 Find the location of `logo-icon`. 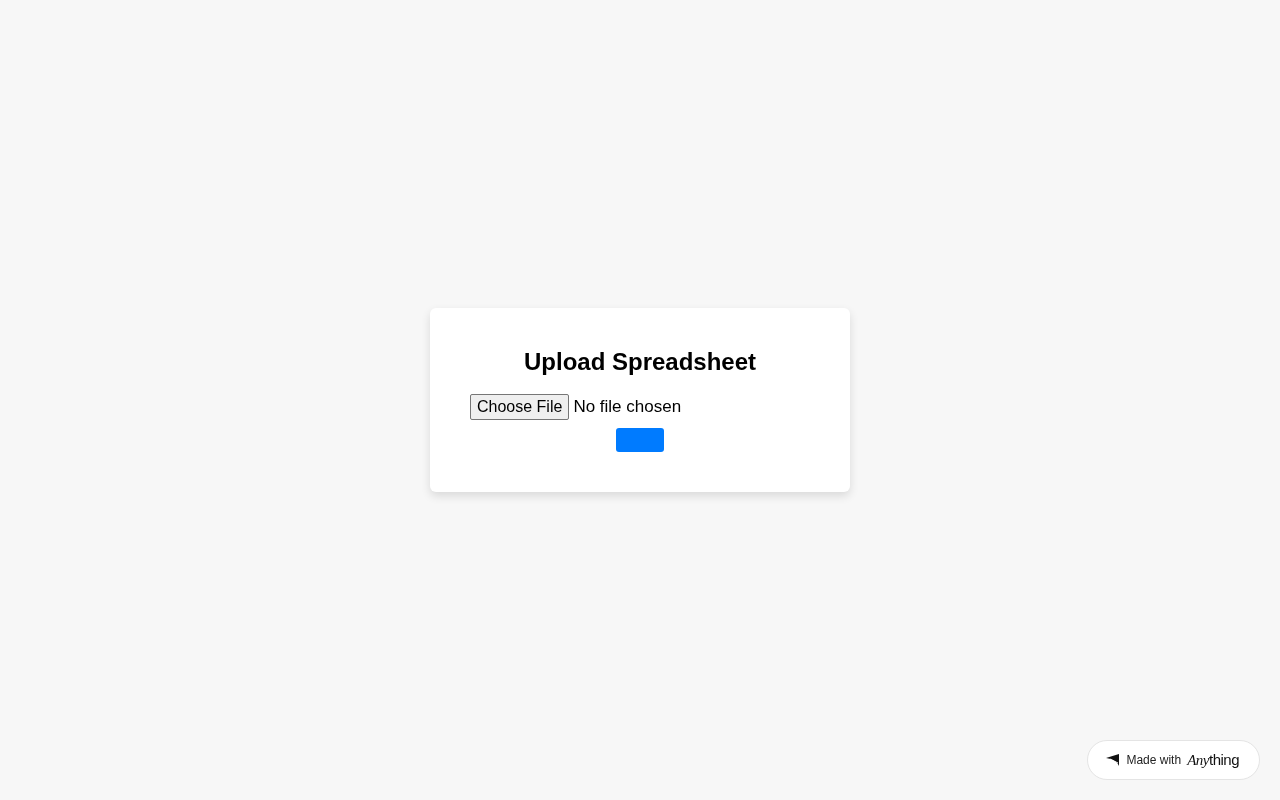

logo-icon is located at coordinates (1113, 760).